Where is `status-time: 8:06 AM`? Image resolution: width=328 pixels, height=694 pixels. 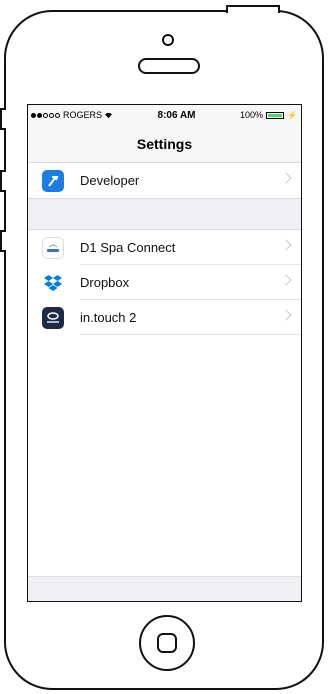
status-time: 8:06 AM is located at coordinates (176, 115).